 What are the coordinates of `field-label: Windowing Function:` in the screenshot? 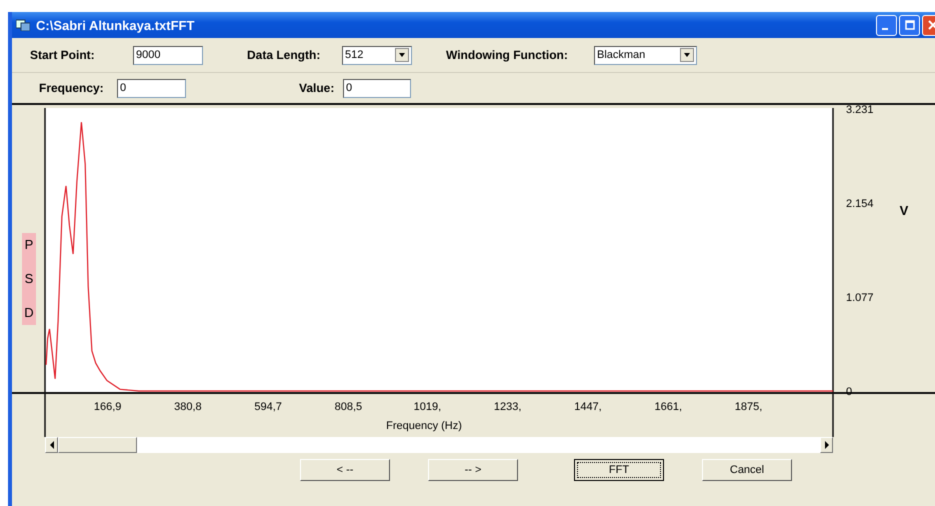 It's located at (507, 55).